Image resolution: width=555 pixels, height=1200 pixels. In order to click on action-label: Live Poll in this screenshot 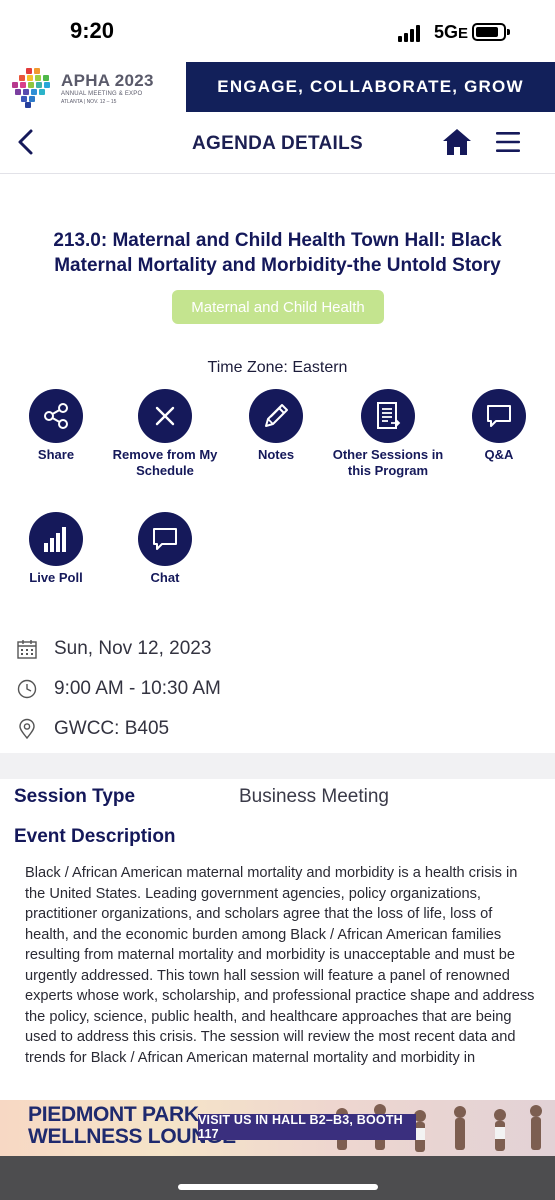, I will do `click(56, 577)`.